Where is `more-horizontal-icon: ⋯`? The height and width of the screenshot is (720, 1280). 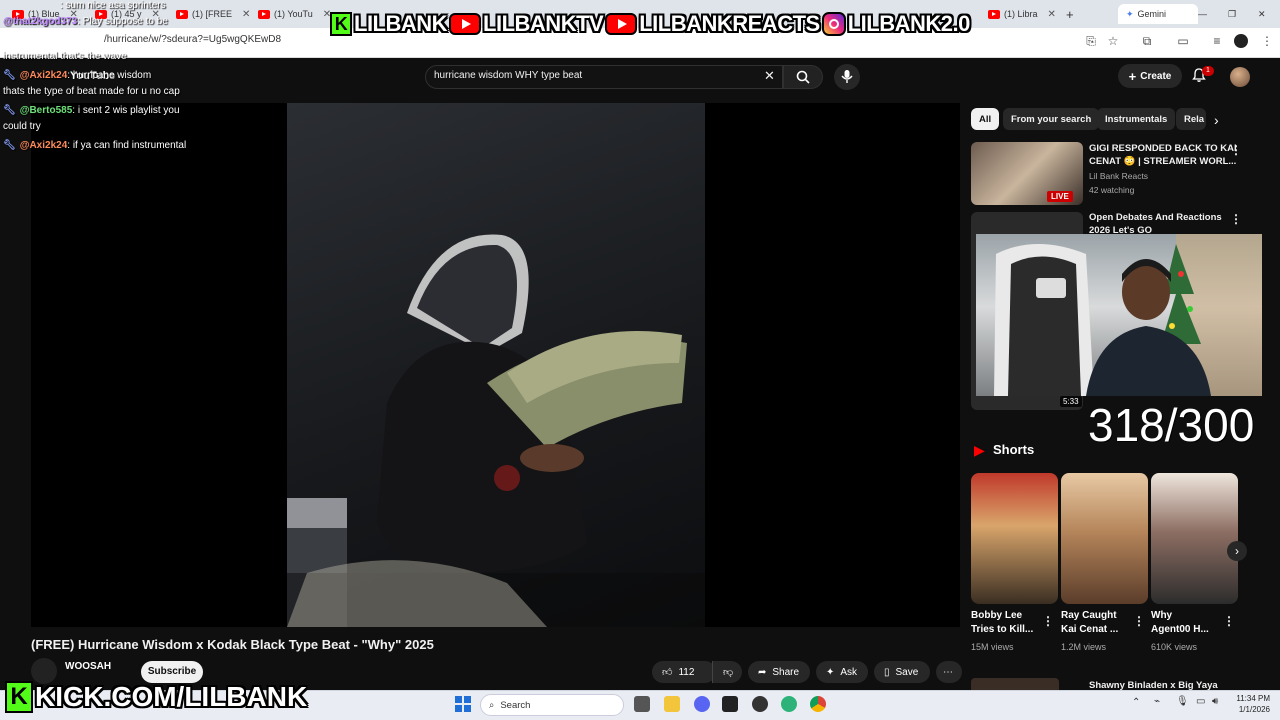
more-horizontal-icon: ⋯ is located at coordinates (948, 672).